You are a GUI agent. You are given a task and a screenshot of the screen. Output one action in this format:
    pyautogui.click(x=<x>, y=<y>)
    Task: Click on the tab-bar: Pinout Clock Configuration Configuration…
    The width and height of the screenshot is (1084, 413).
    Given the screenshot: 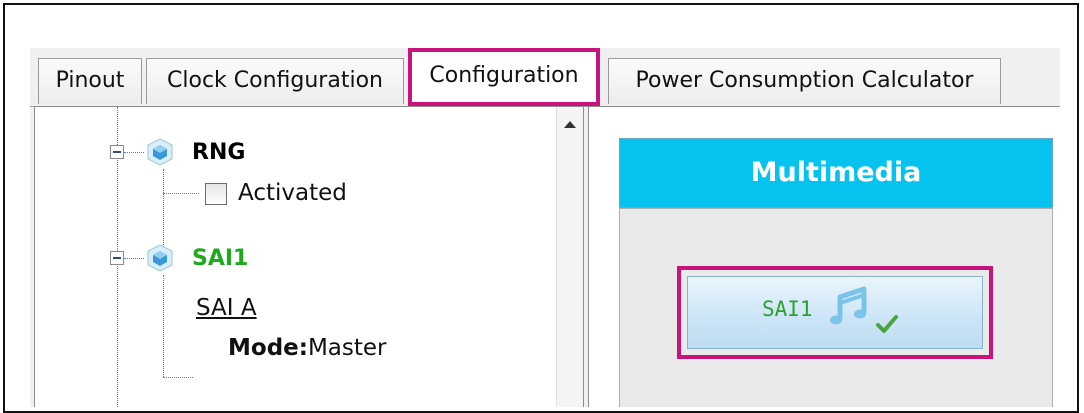 What is the action you would take?
    pyautogui.click(x=545, y=77)
    